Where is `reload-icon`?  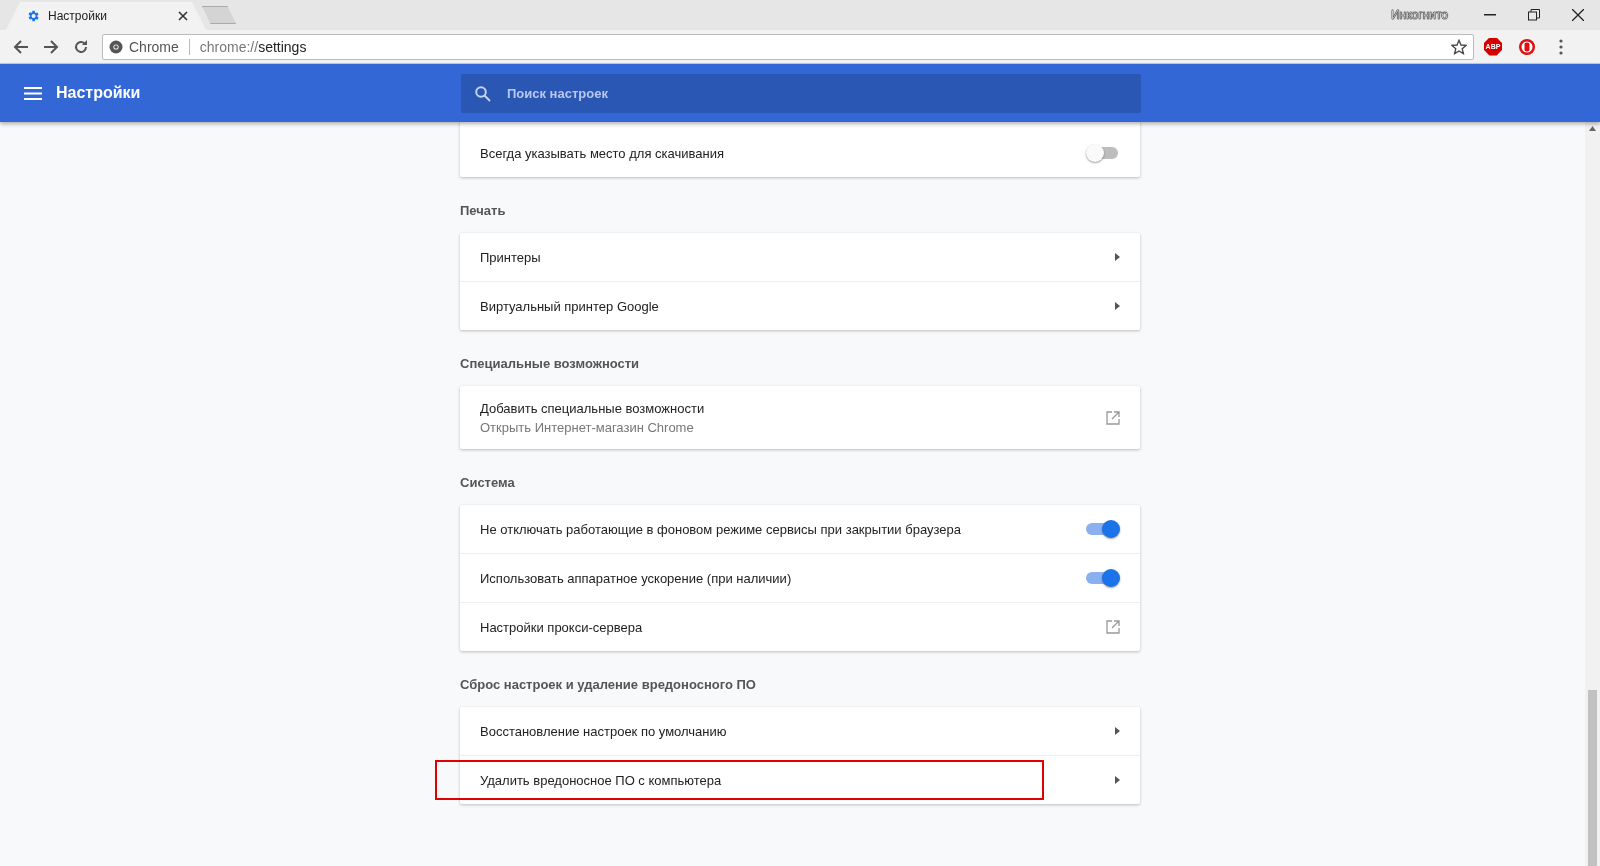 reload-icon is located at coordinates (81, 46).